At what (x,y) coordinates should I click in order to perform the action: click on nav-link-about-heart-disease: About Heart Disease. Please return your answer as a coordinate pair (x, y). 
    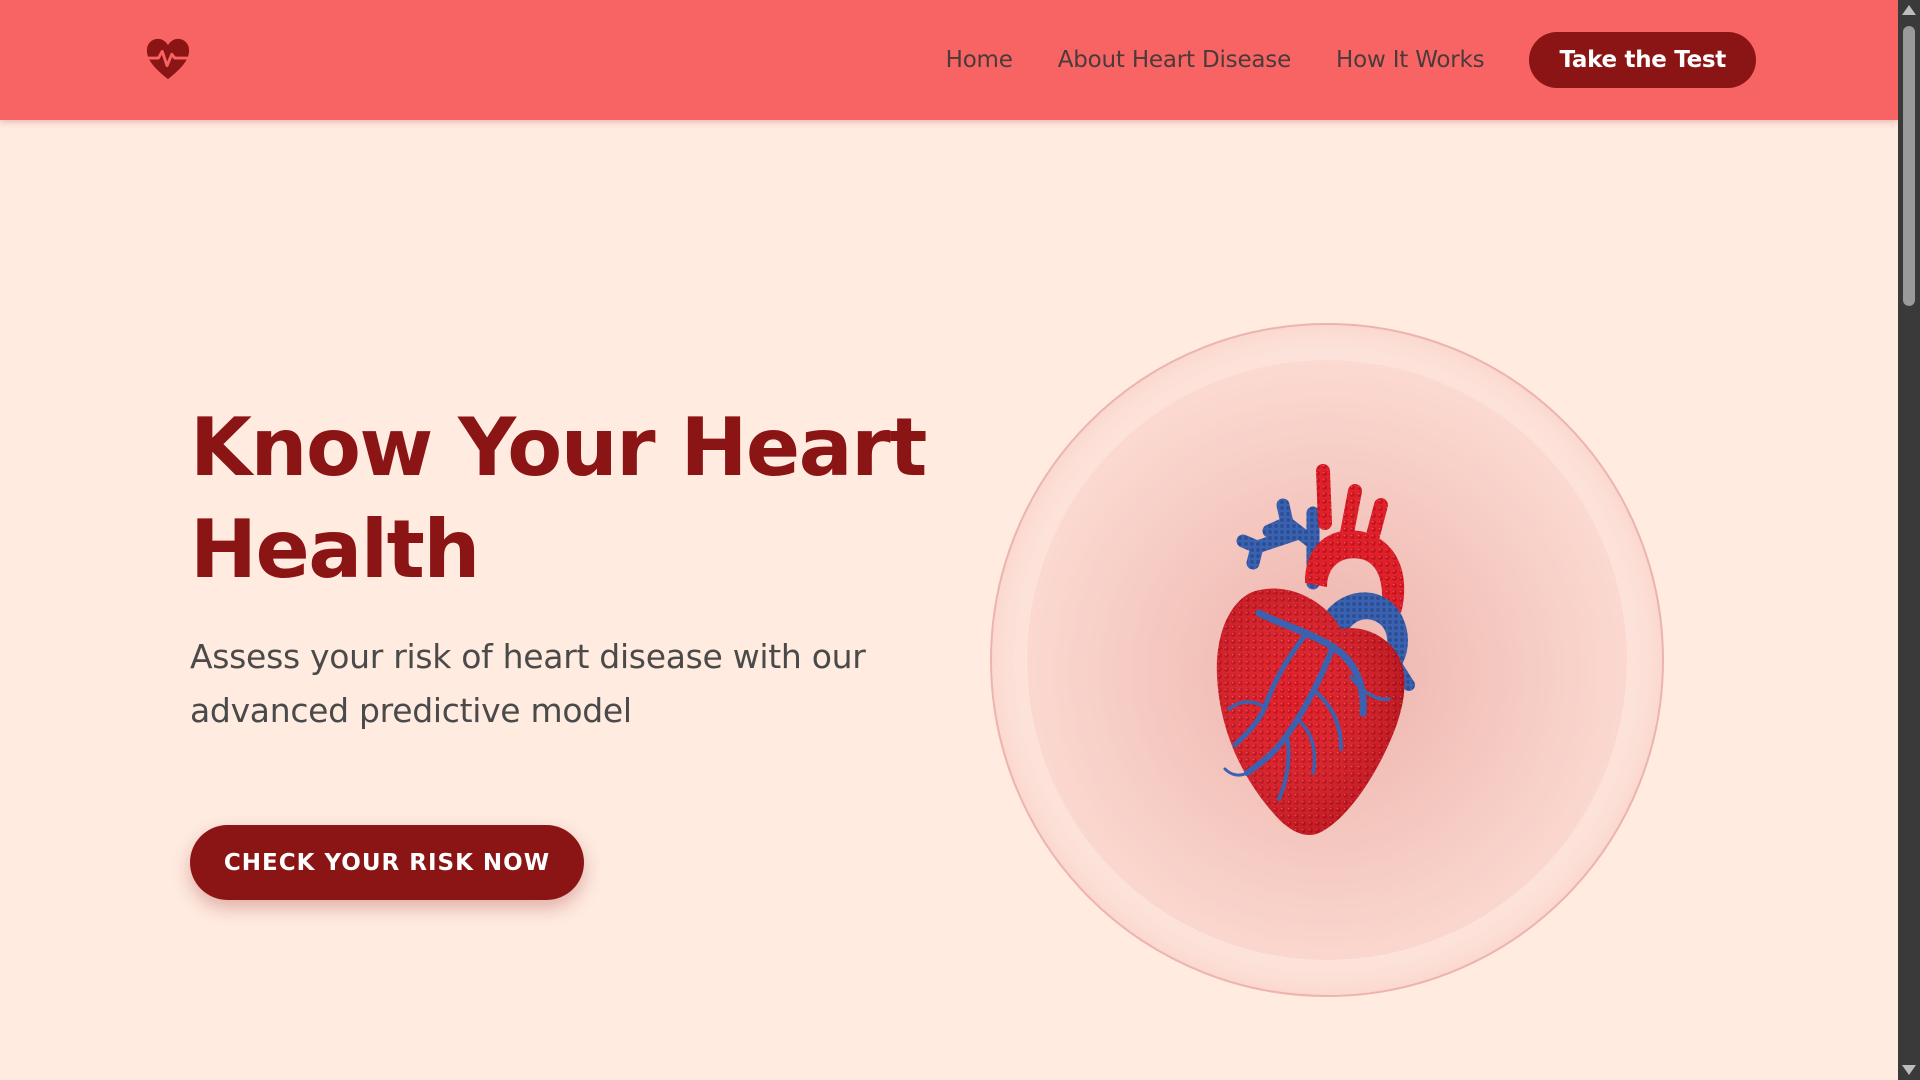
    Looking at the image, I should click on (1175, 60).